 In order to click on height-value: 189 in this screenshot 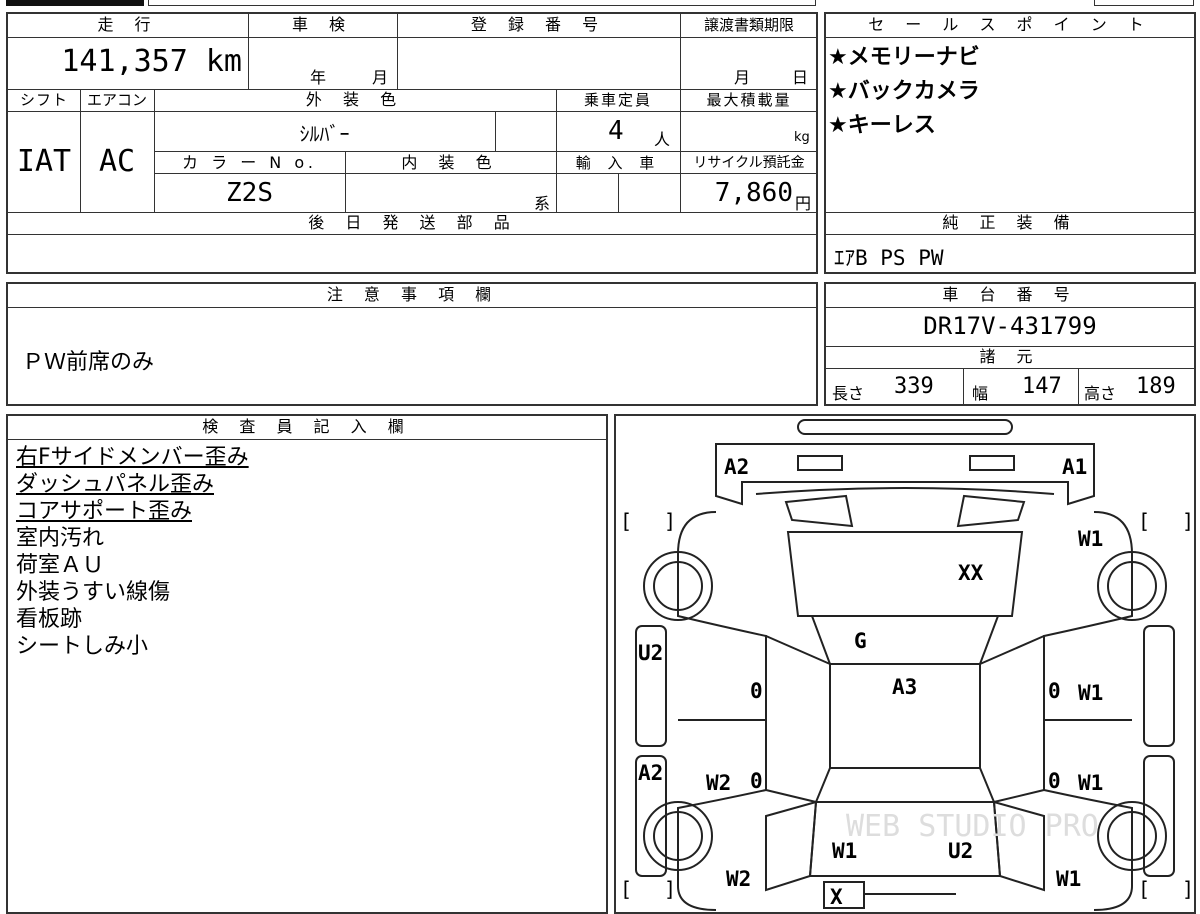, I will do `click(1156, 386)`.